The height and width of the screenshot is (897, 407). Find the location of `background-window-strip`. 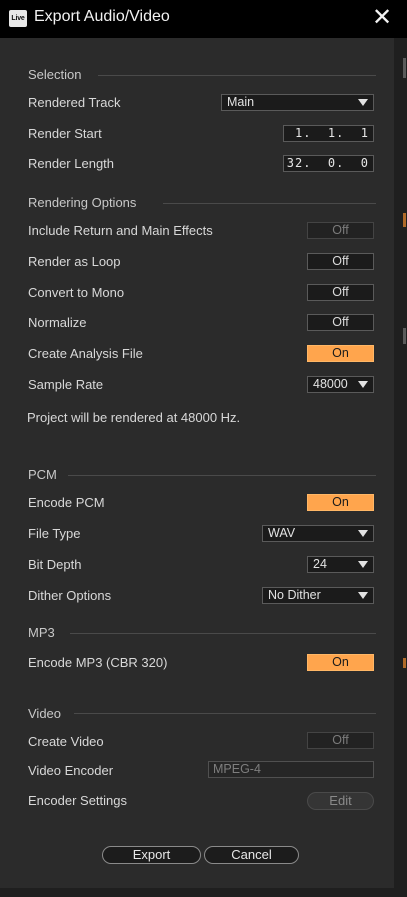

background-window-strip is located at coordinates (400, 467).